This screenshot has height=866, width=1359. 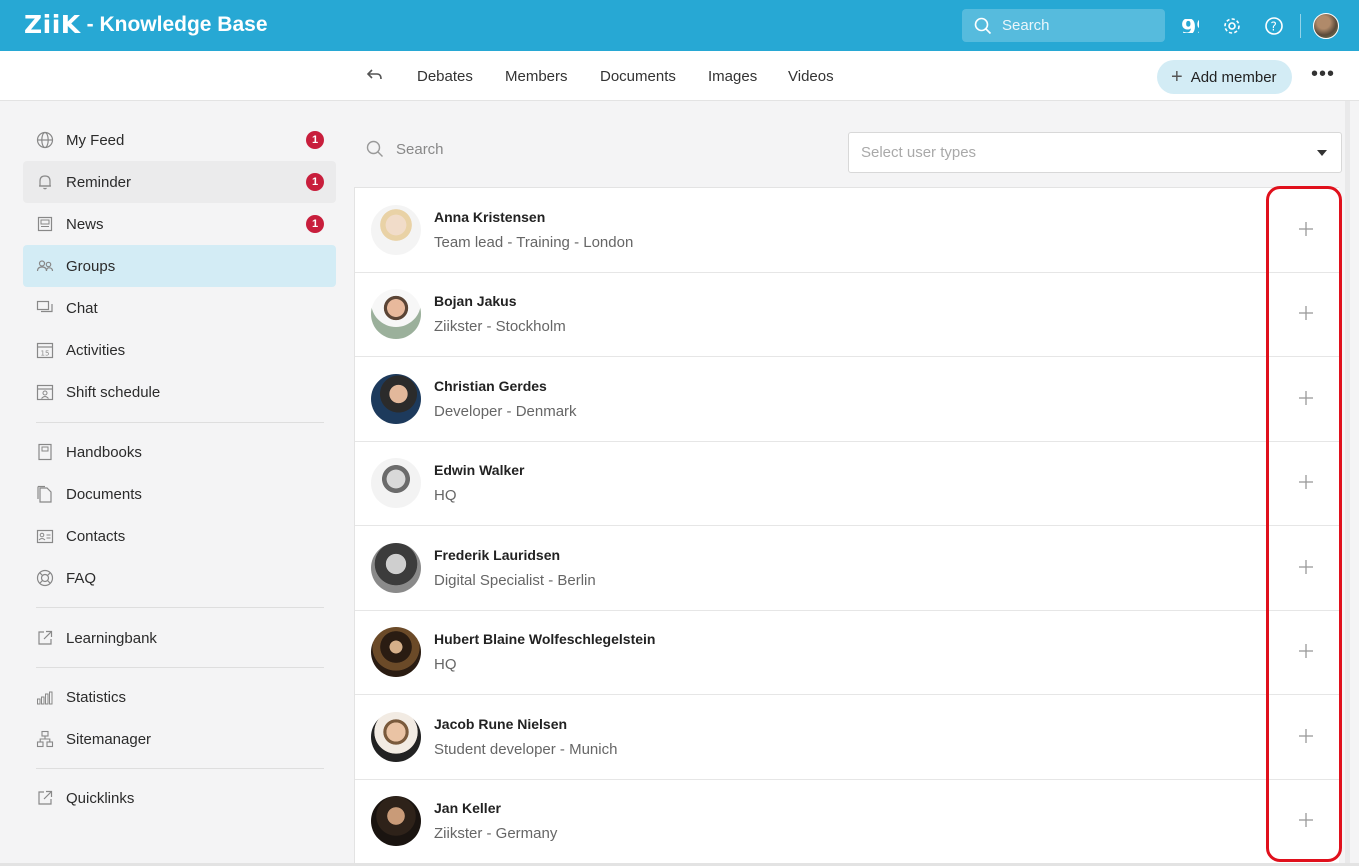 I want to click on user-avatar, so click(x=1326, y=26).